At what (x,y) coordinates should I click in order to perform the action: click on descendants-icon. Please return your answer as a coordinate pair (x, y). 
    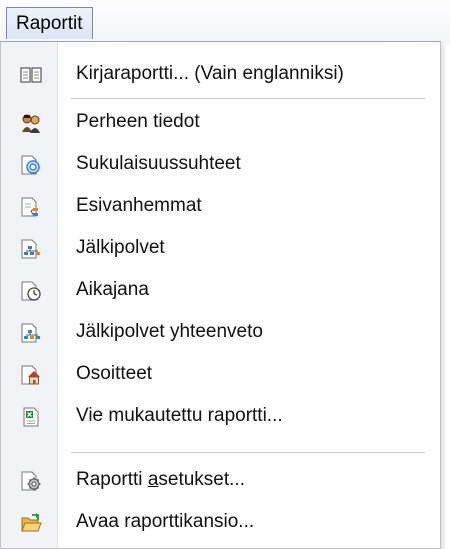
    Looking at the image, I should click on (30, 249).